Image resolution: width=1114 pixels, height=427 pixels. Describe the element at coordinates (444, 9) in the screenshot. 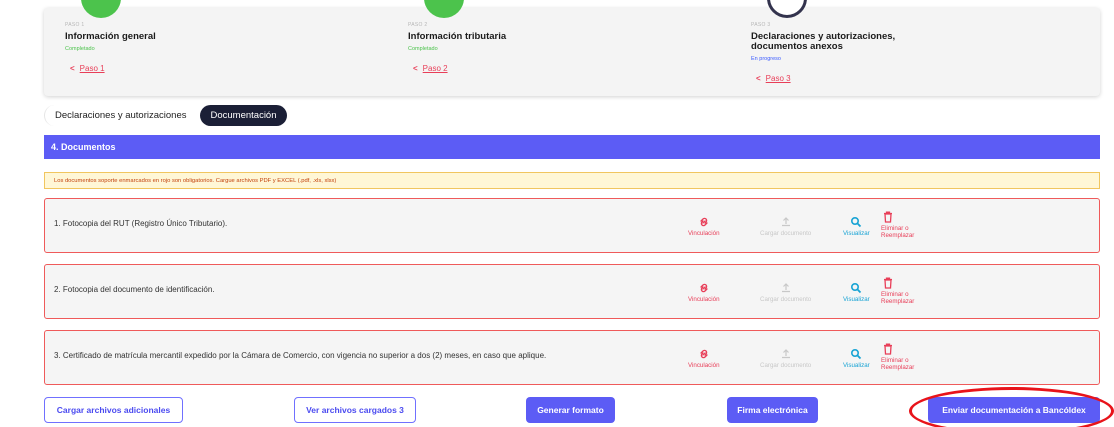

I see `step-2-check-icon` at that location.